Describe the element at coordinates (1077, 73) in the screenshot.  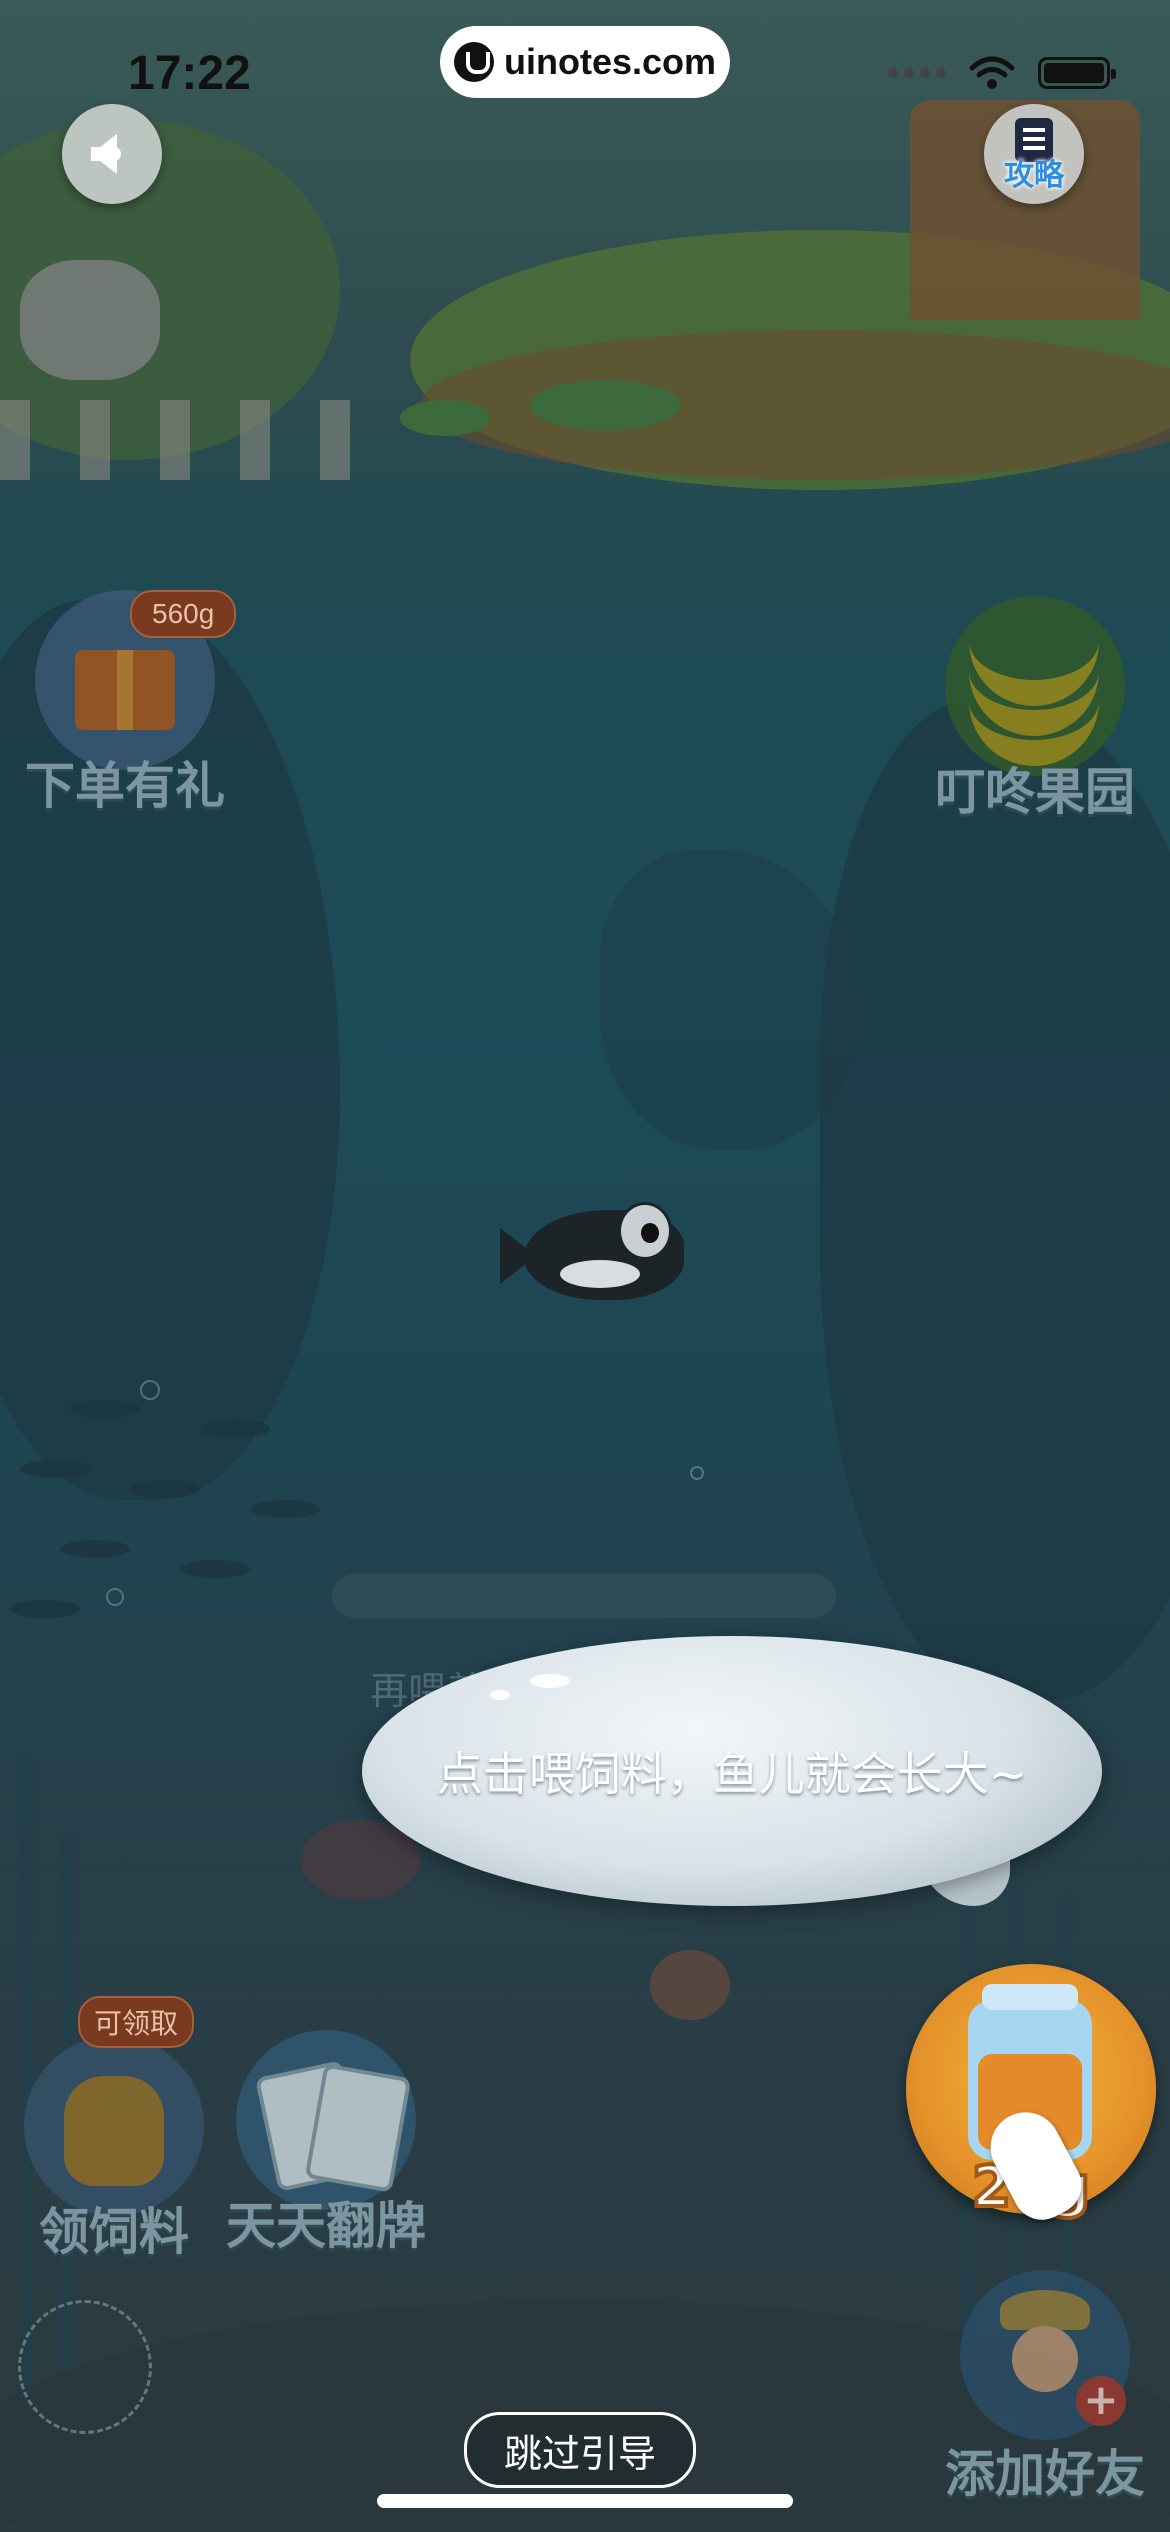
I see `battery-icon` at that location.